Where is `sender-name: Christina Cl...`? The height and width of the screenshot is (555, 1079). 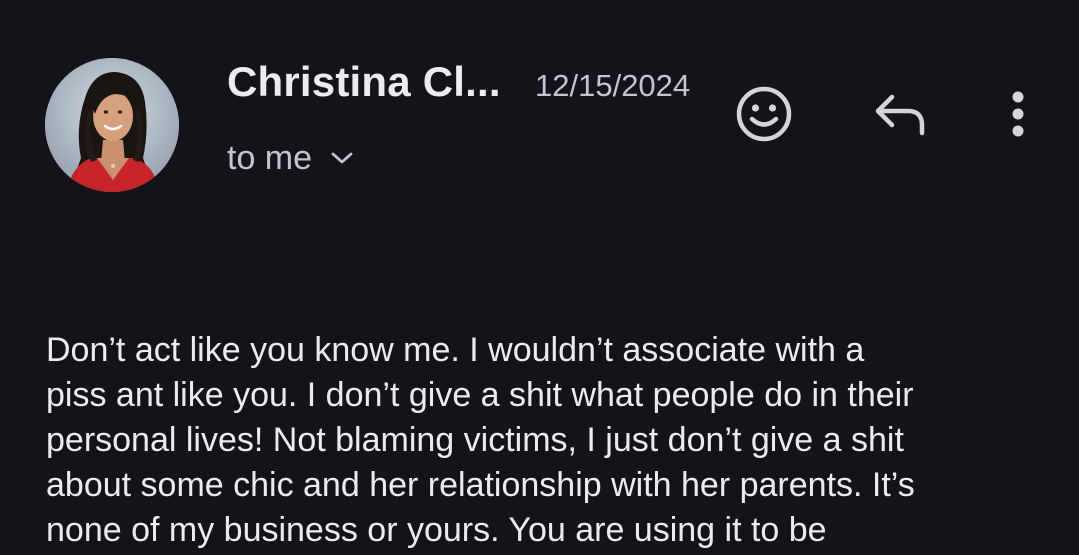 sender-name: Christina Cl... is located at coordinates (364, 82).